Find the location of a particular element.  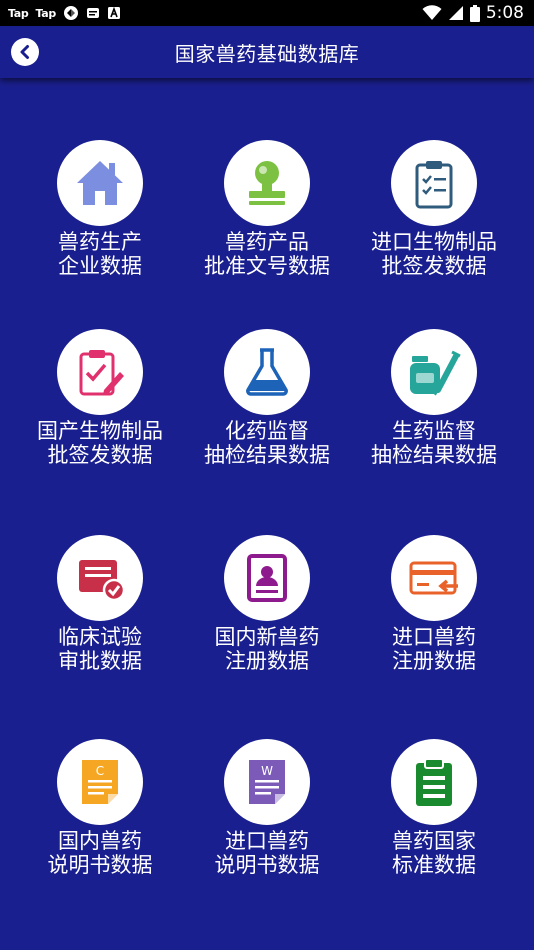

back-button is located at coordinates (25, 52).